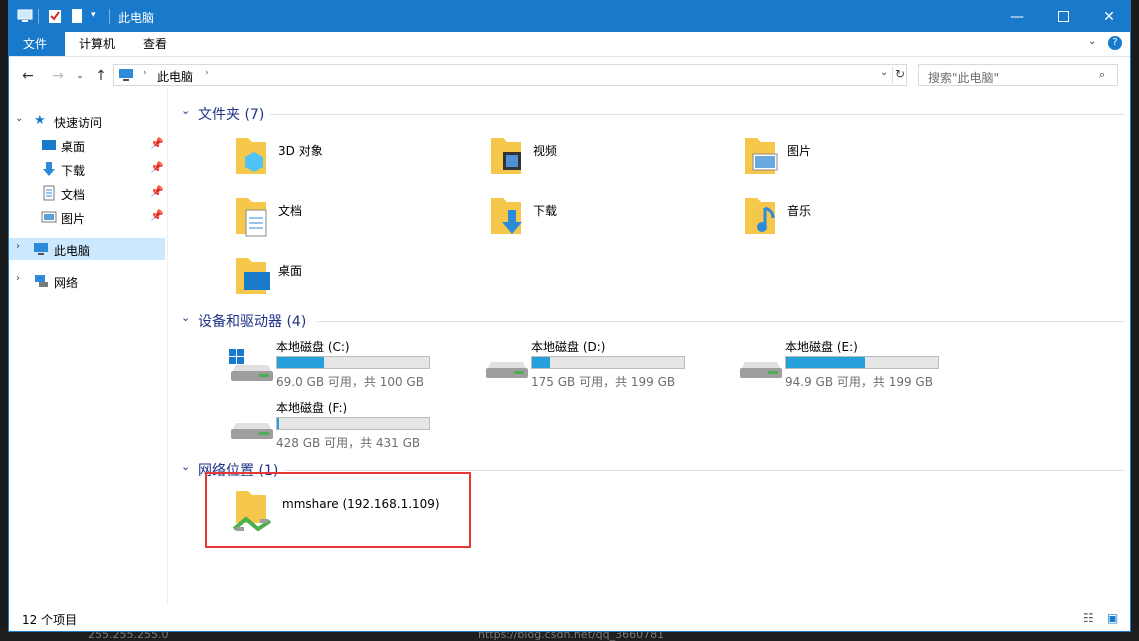  I want to click on minimize-button: —, so click(1017, 16).